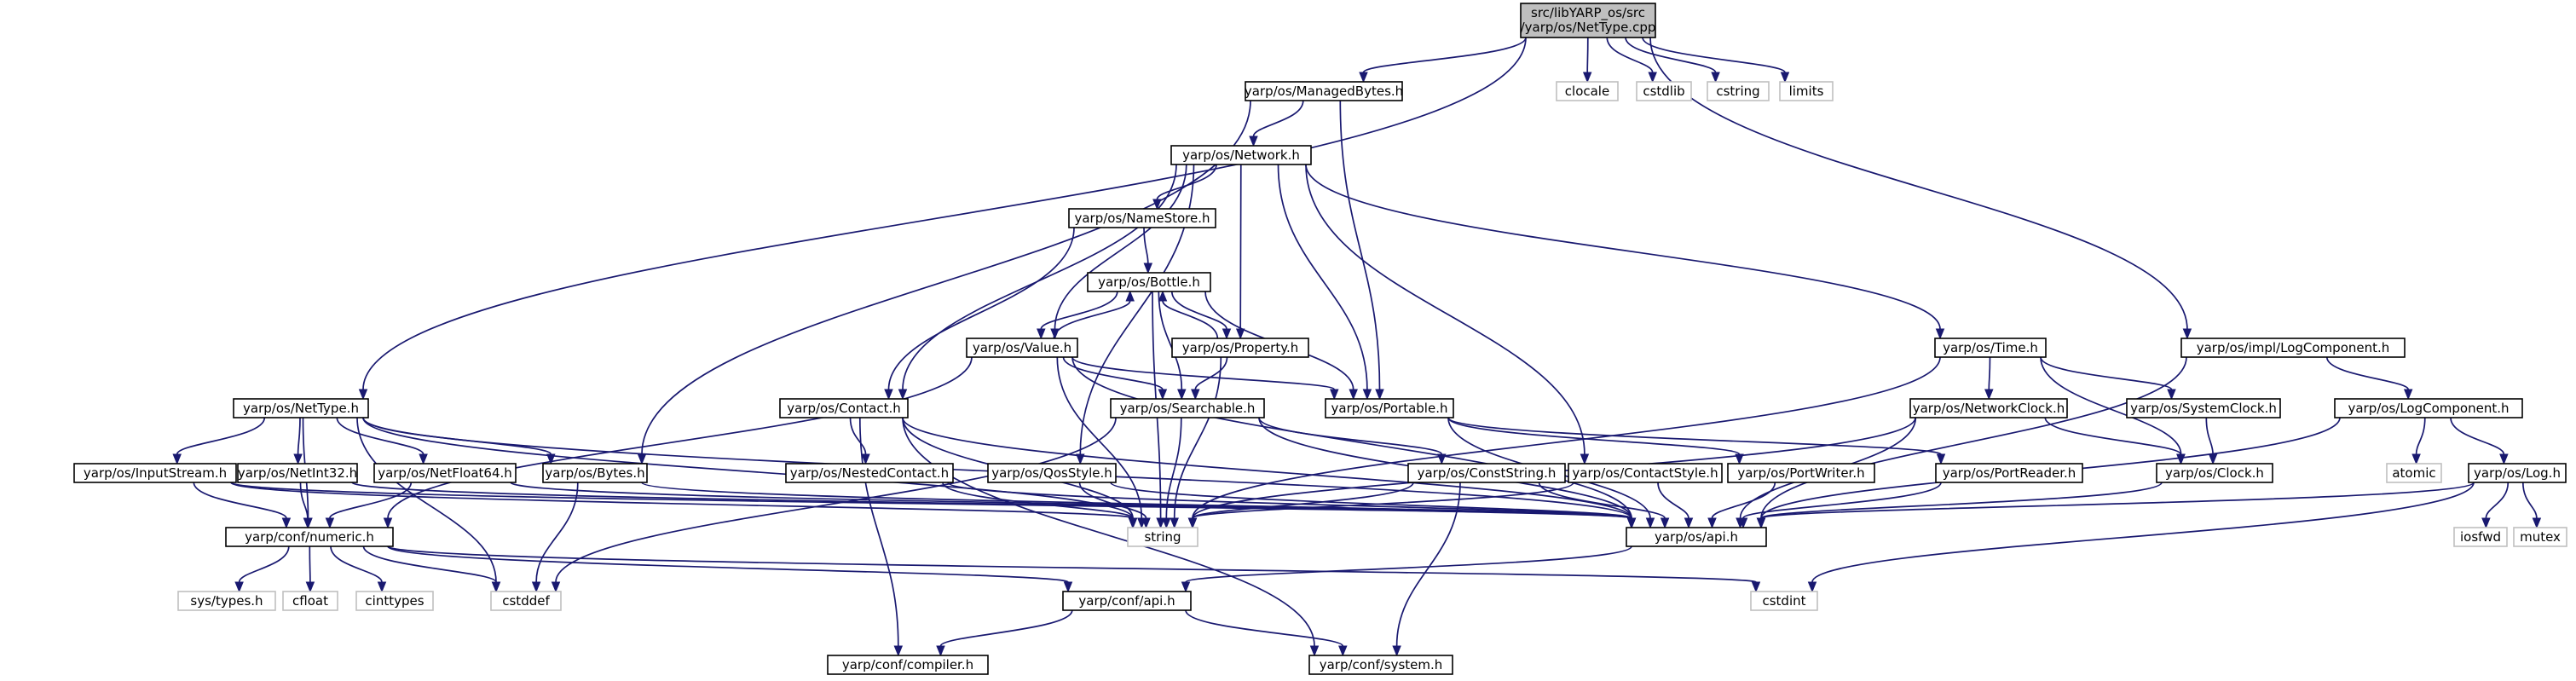 The height and width of the screenshot is (681, 2576). I want to click on node-label: yarp/os/Searchable.h, so click(1188, 408).